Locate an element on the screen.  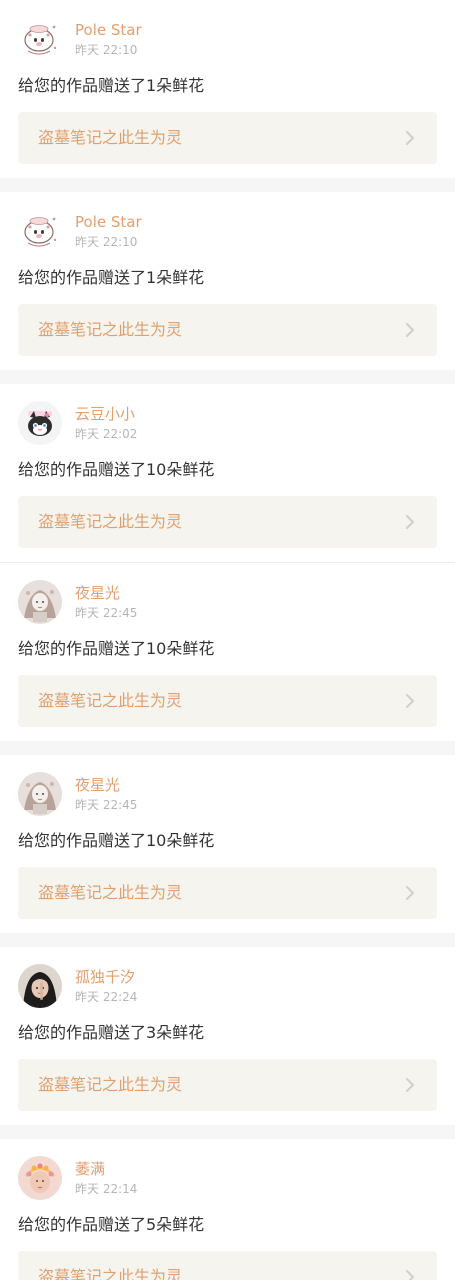
notification-header: 孤独千汐 昨天 22:24 is located at coordinates (227, 986).